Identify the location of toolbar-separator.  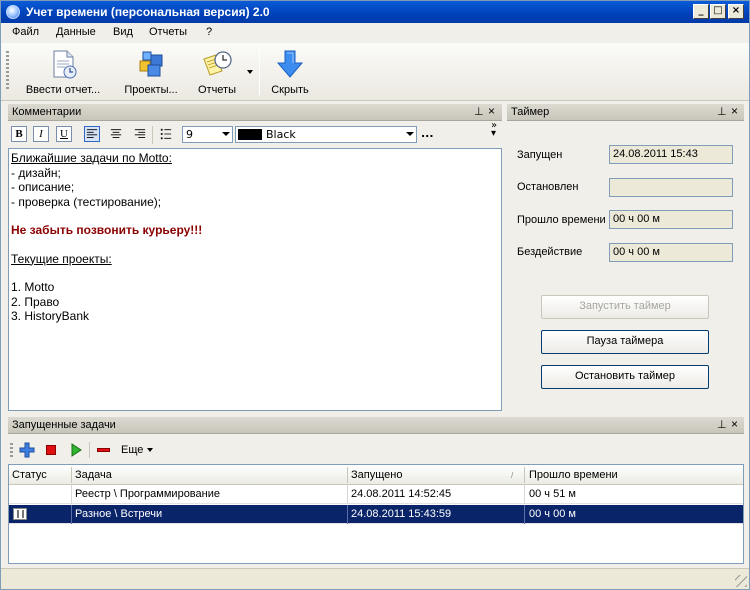
(89, 450).